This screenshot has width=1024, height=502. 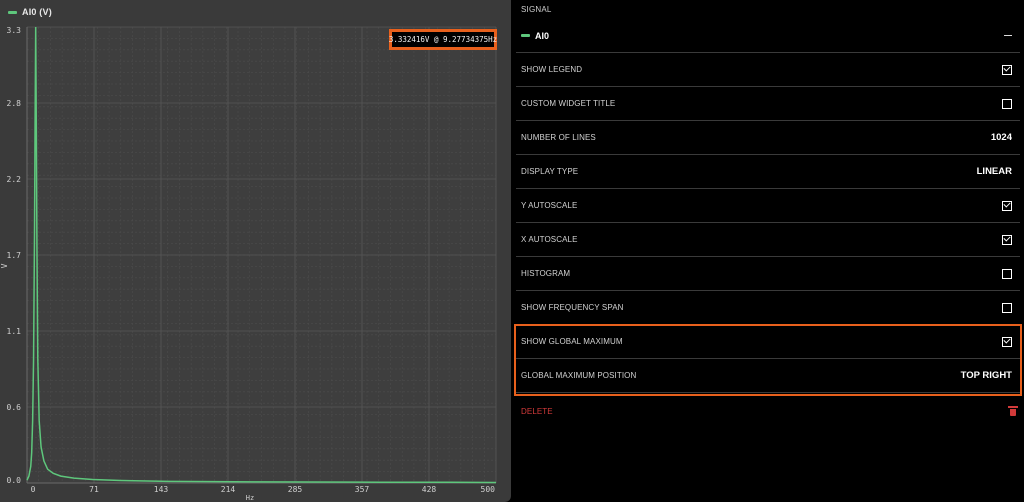 What do you see at coordinates (549, 205) in the screenshot?
I see `y-autoscale-label: Y AUTOSCALE` at bounding box center [549, 205].